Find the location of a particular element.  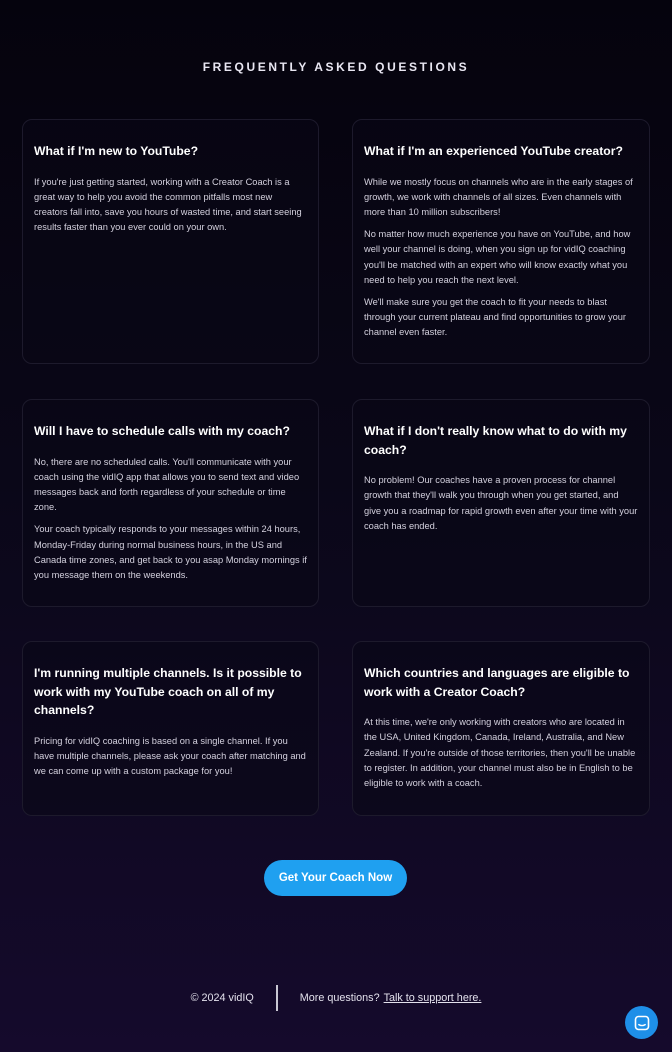

copyright-text: © 2024 vidIQ is located at coordinates (222, 998).